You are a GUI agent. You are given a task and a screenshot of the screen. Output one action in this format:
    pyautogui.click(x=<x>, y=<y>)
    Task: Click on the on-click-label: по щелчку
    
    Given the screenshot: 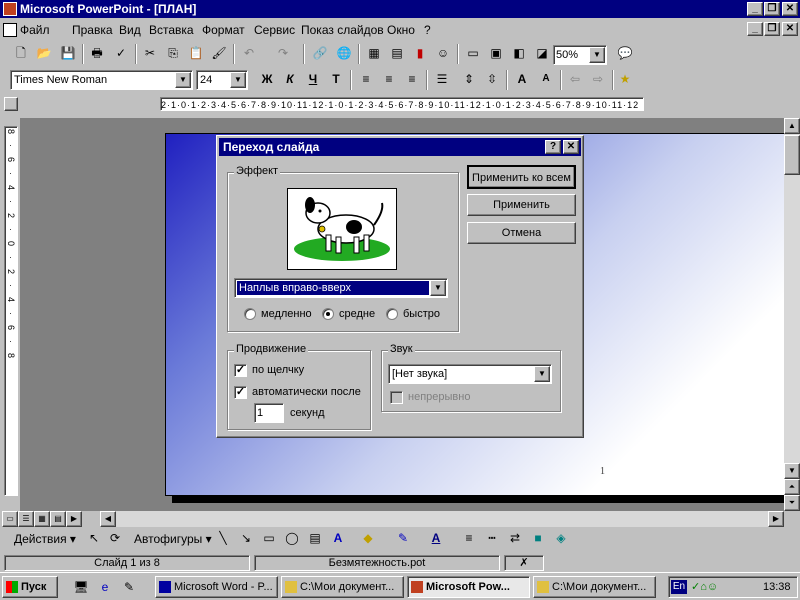 What is the action you would take?
    pyautogui.click(x=278, y=370)
    